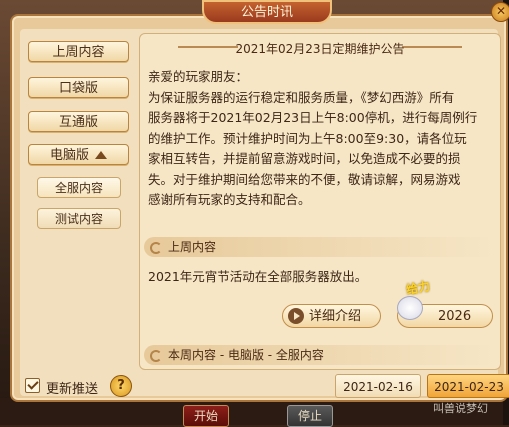  What do you see at coordinates (301, 97) in the screenshot?
I see `body-line: 为保证服务器的运行稳定和服务质量，《梦幻西游》所有` at bounding box center [301, 97].